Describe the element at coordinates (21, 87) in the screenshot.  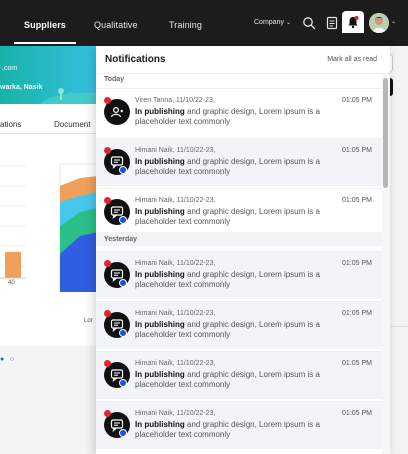
I see `banner-location: warka, Nasik` at that location.